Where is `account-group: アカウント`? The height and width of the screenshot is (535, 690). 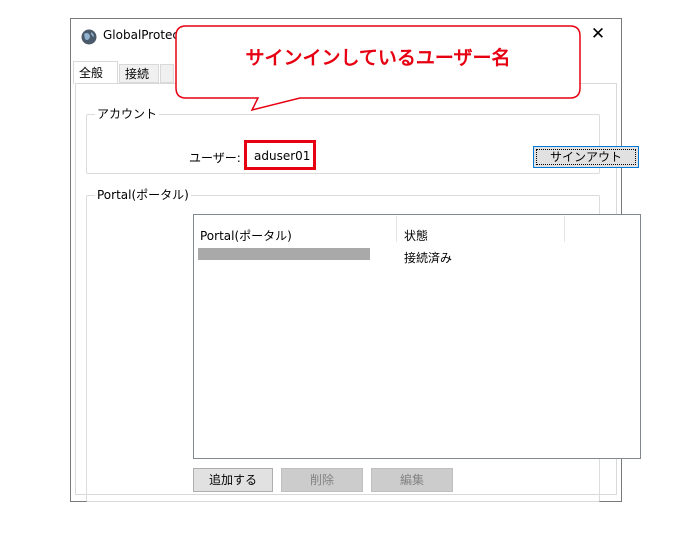 account-group: アカウント is located at coordinates (343, 140).